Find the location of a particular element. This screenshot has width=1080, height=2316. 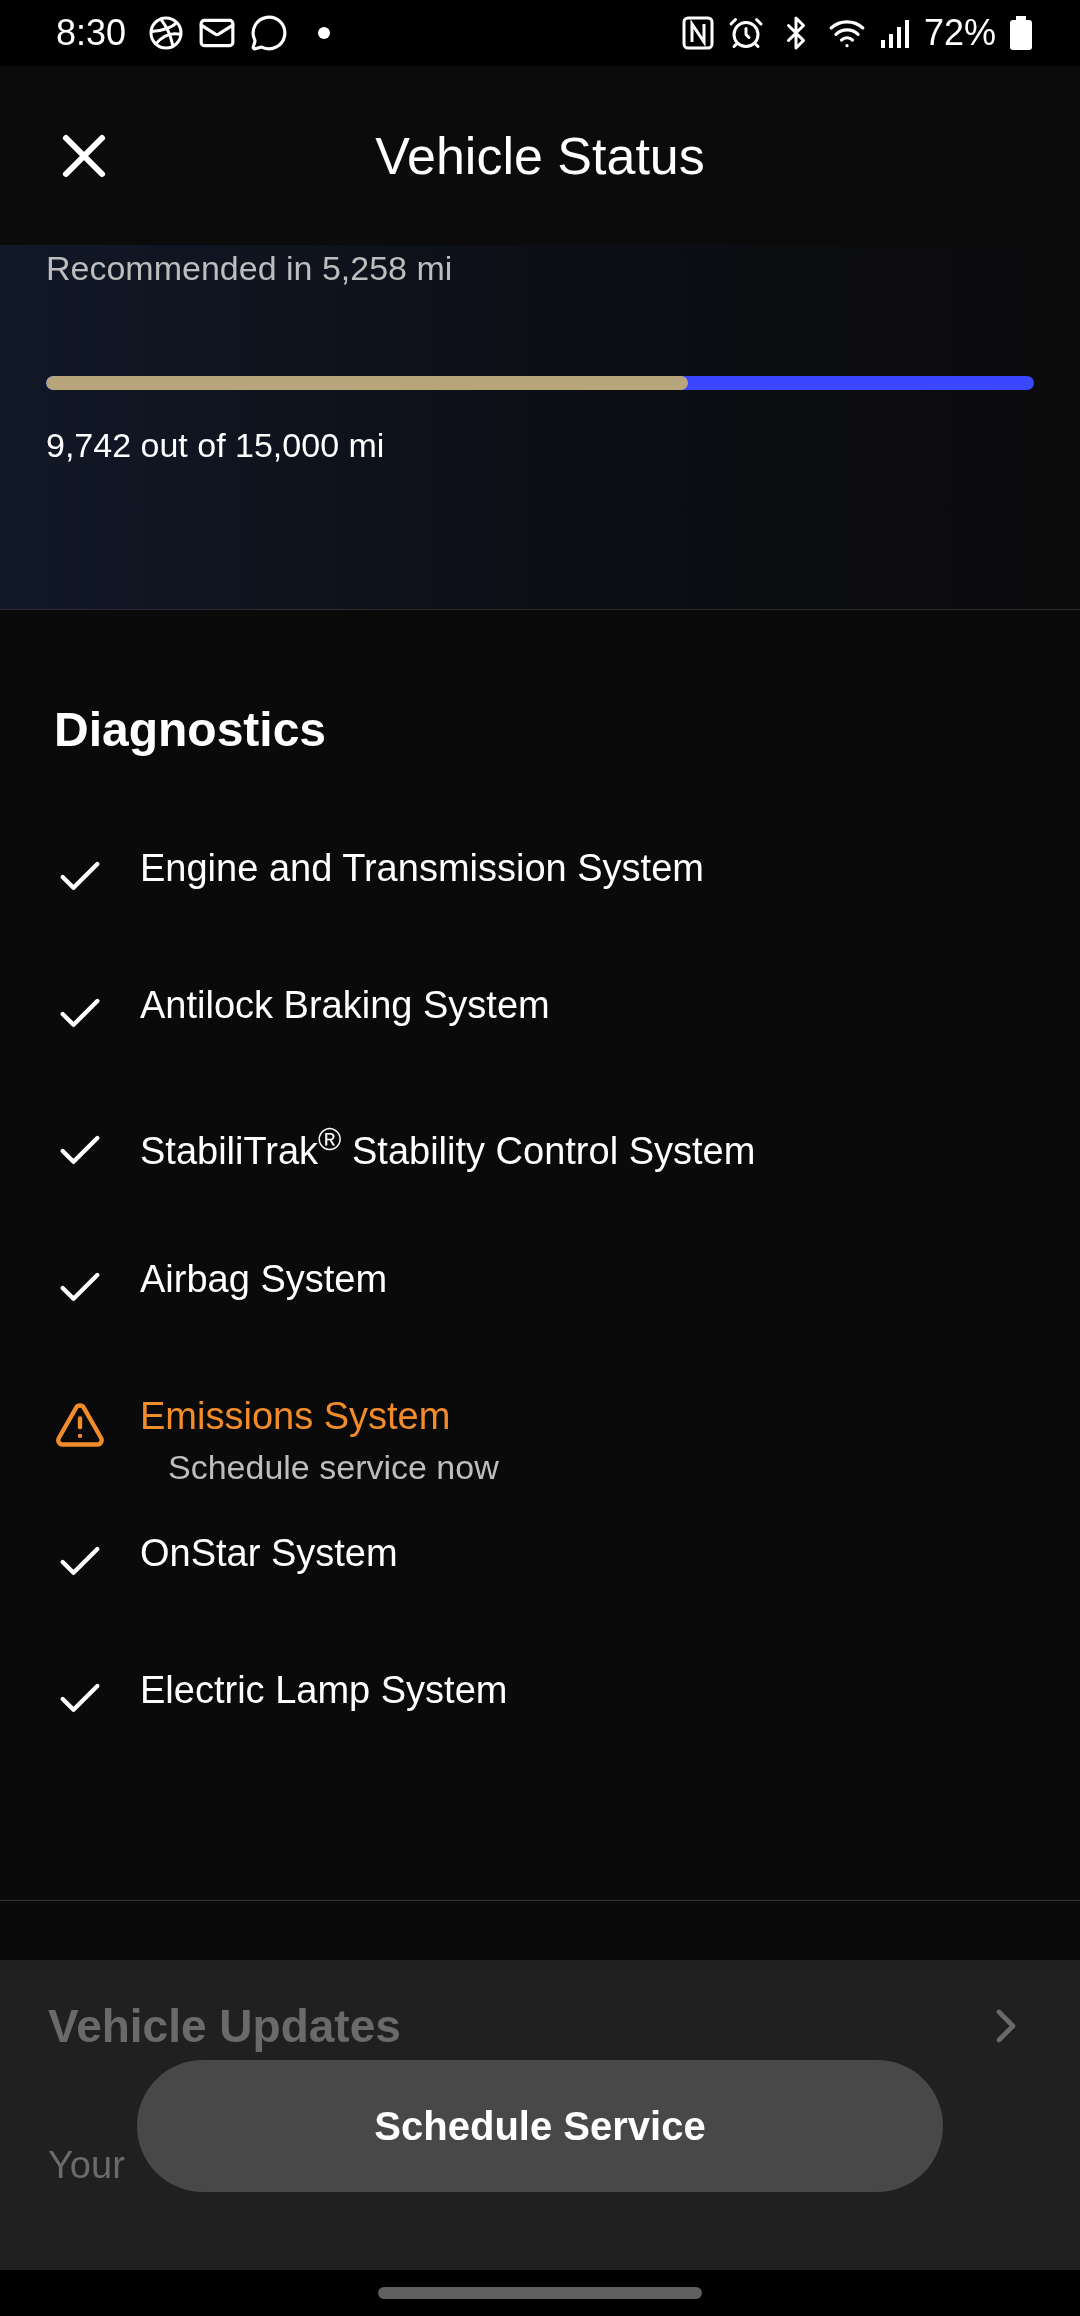

page-title: Vehicle Status is located at coordinates (540, 155).